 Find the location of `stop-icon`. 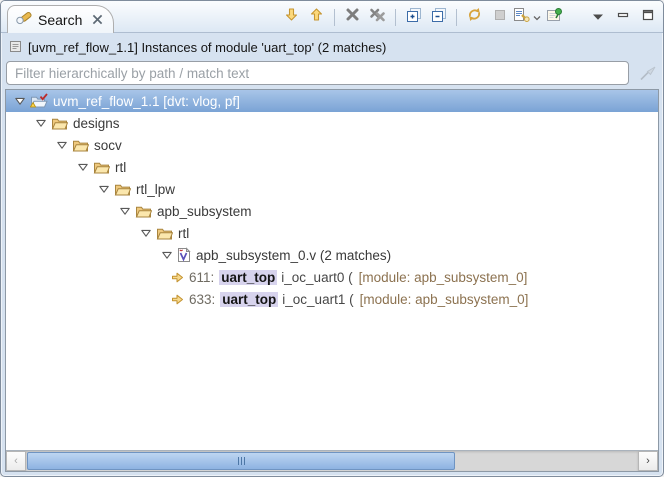

stop-icon is located at coordinates (500, 17).